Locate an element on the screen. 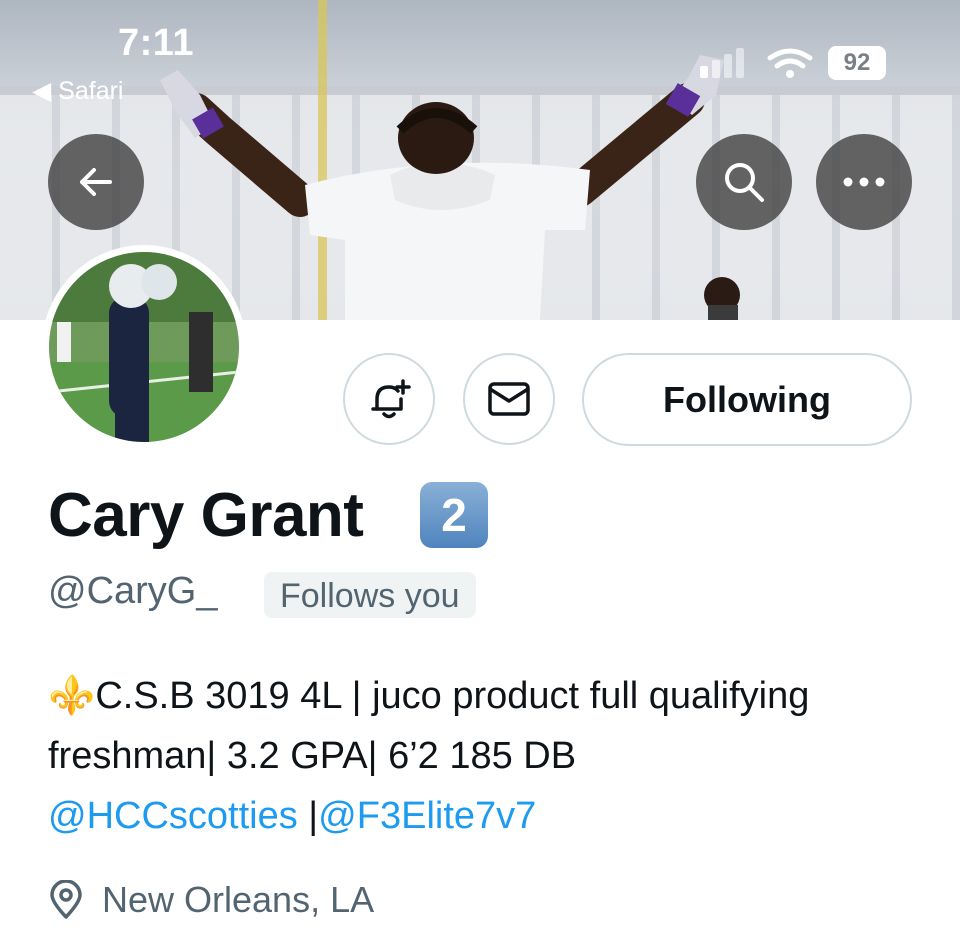  envelope-icon is located at coordinates (509, 399).